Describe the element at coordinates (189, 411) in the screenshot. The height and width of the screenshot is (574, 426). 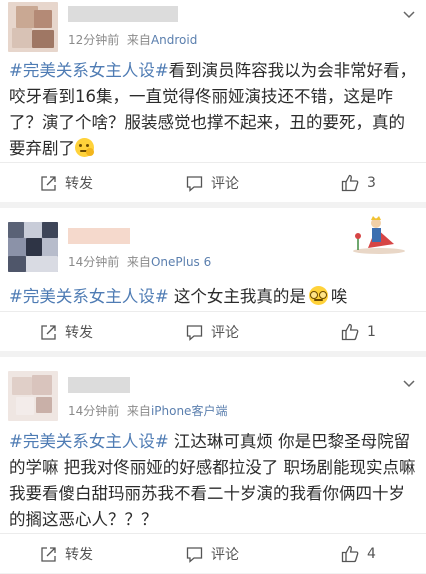
I see `post-source: iPhone客户端` at that location.